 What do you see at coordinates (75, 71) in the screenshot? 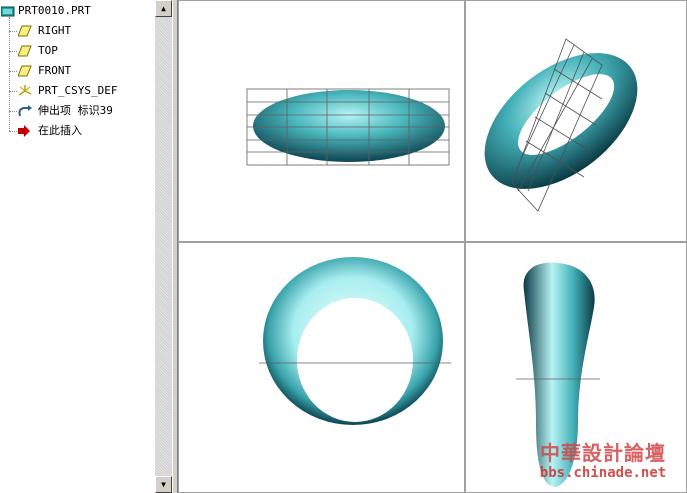
I see `tree-item-front: FRONT` at bounding box center [75, 71].